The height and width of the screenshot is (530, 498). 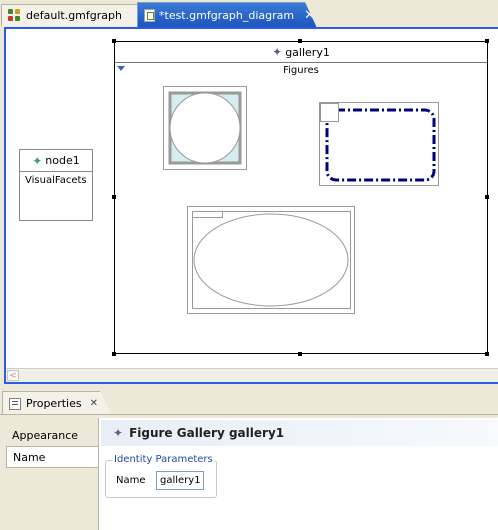 I want to click on tab-test-gmfgraph-diagram: *test.gmfgraph_diagram ✕, so click(x=227, y=15).